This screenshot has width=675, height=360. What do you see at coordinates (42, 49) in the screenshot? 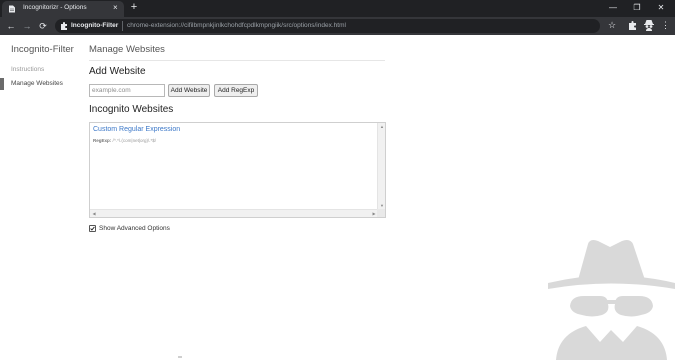
I see `sidebar-title: Incognito-Filter` at bounding box center [42, 49].